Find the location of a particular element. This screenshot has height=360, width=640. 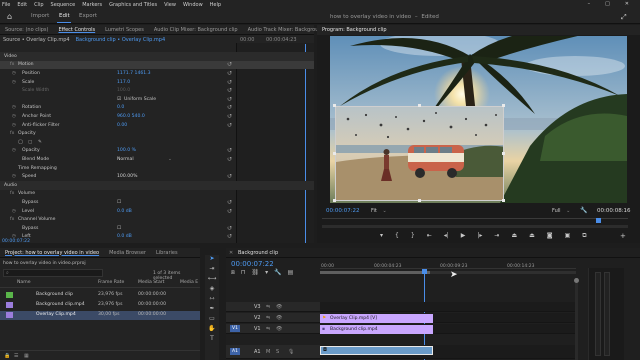

column-name: Name is located at coordinates (24, 282).